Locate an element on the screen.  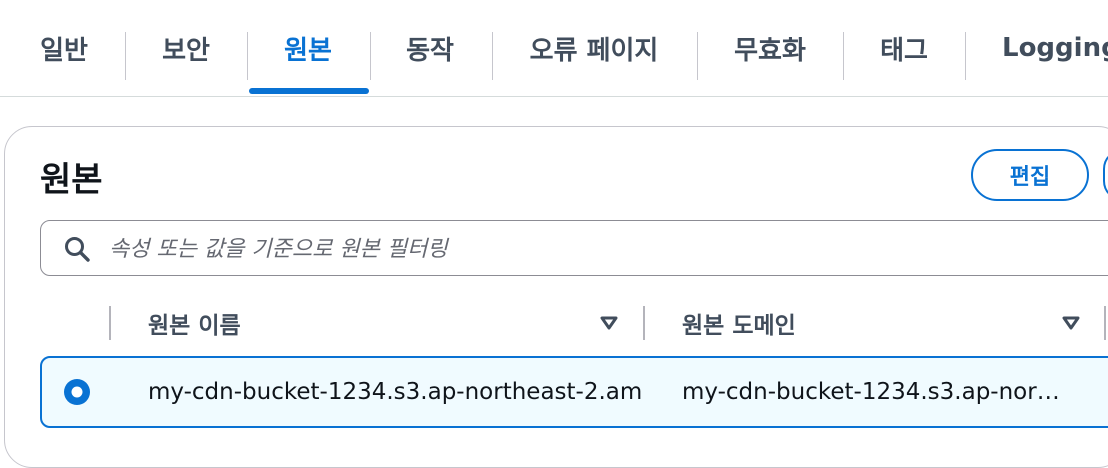
column-header-origin-domain: 원본 도메인 is located at coordinates (739, 323).